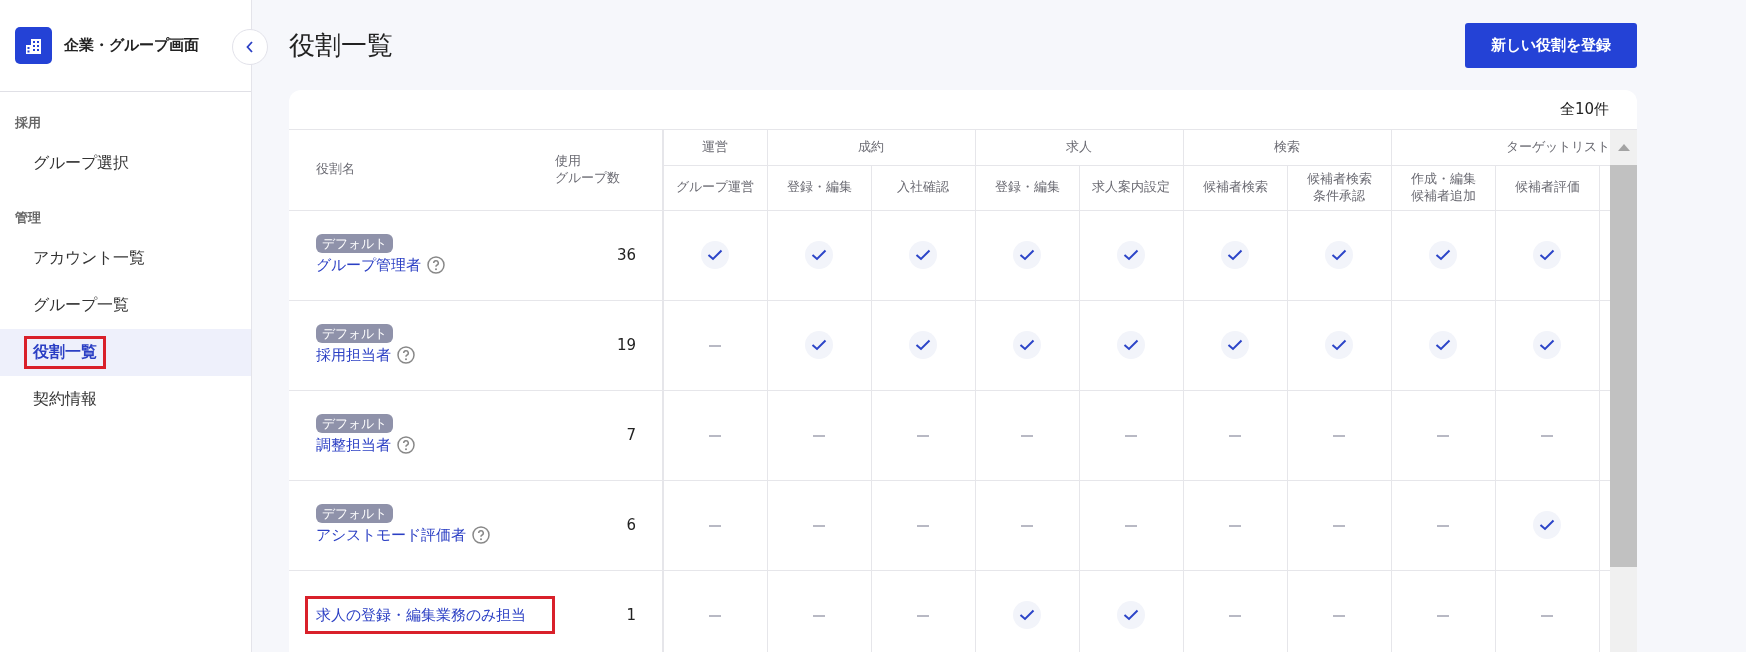  I want to click on nav-item: グループ選択, so click(125, 163).